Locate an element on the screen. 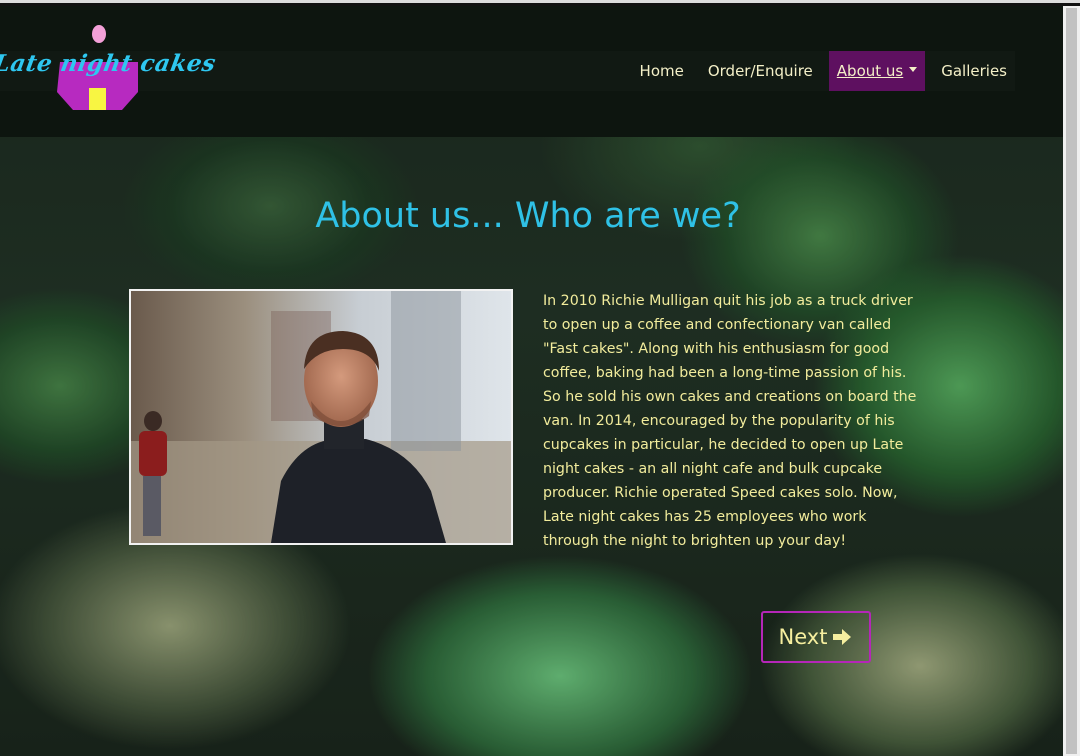  nav-item-galleries: Galleries is located at coordinates (974, 71).